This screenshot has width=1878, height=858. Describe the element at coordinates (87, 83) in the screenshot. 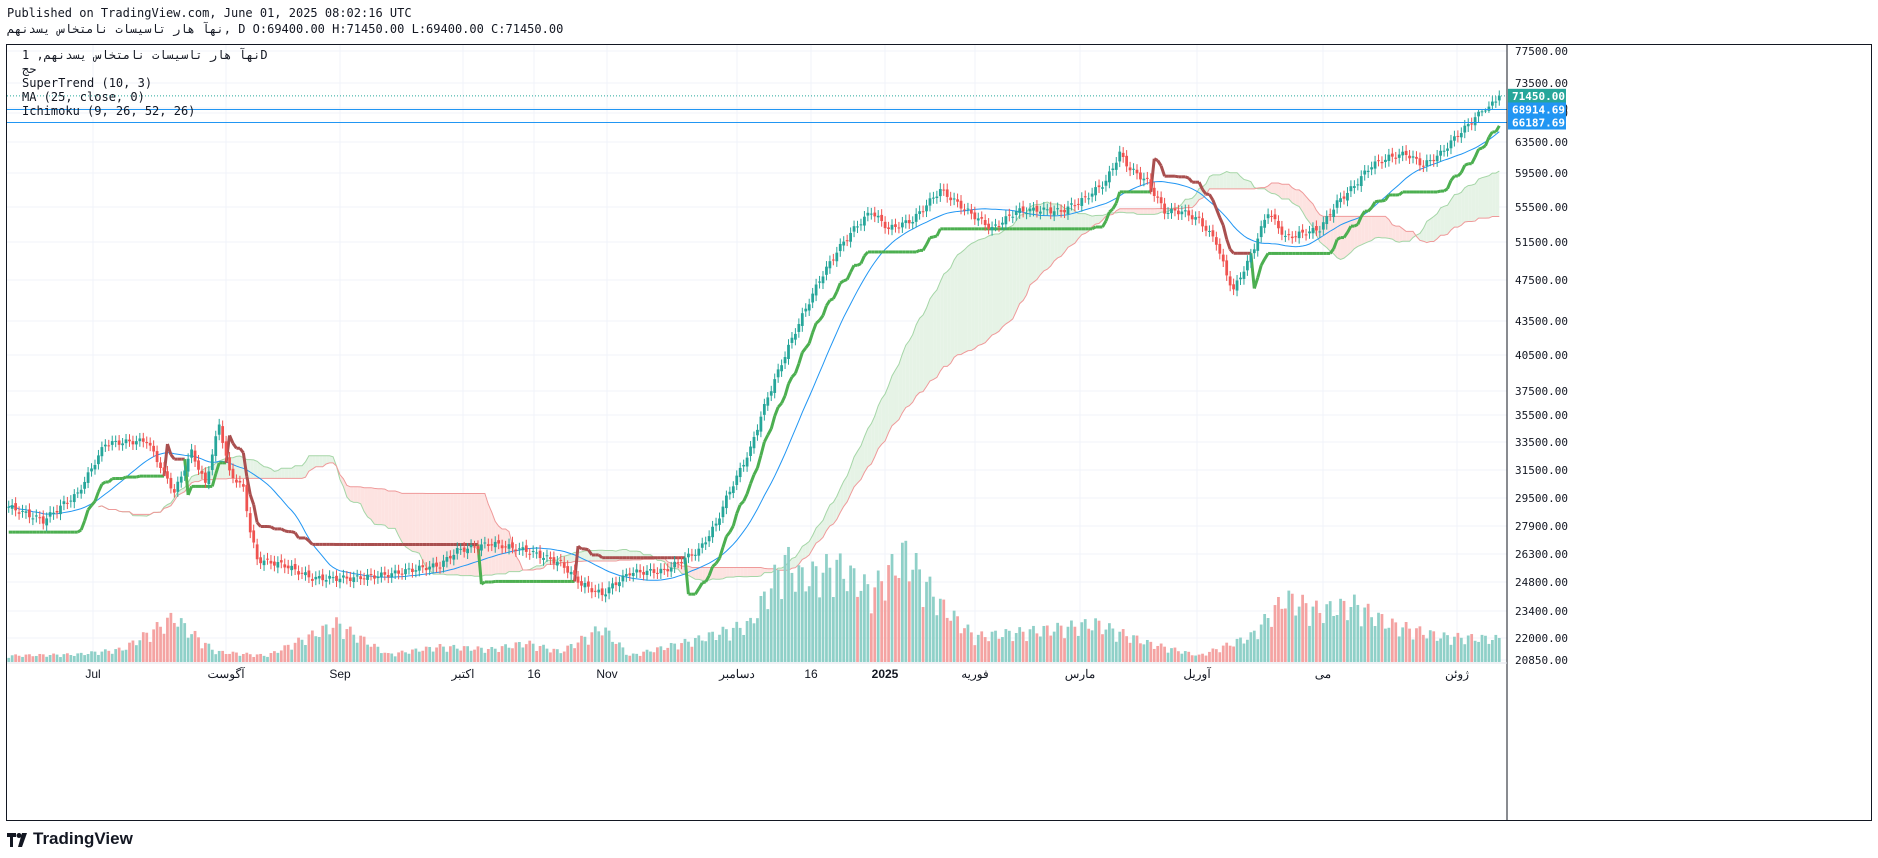

I see `legend-supertrend: SuperTrend (10, 3)` at that location.